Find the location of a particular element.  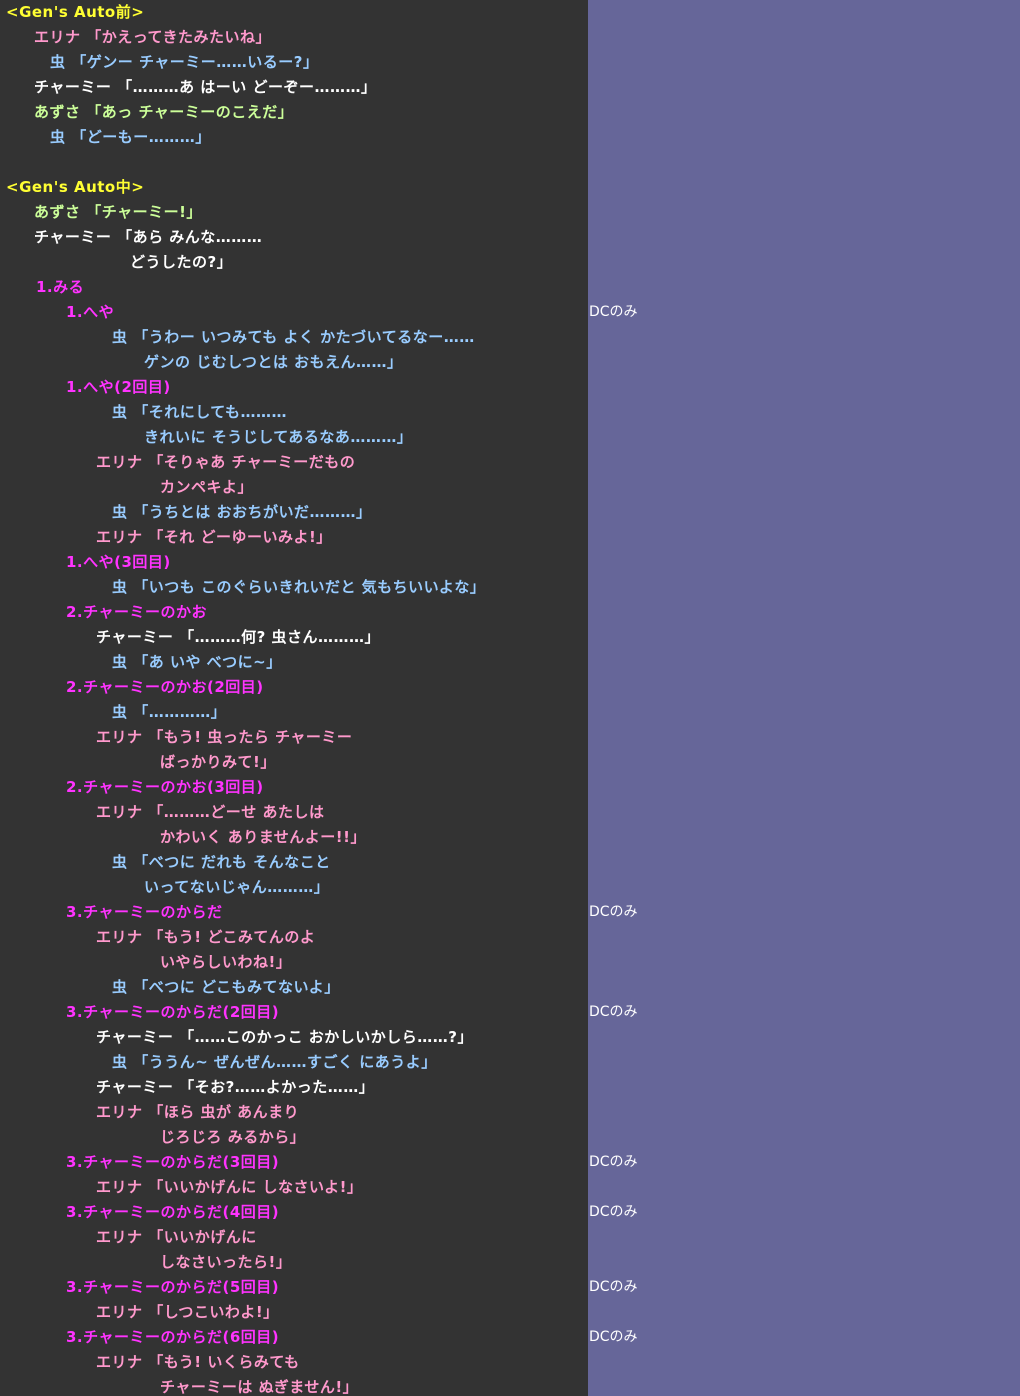

dialogue-line: 虫 「べつに どこもみてないよ」 is located at coordinates (226, 987).